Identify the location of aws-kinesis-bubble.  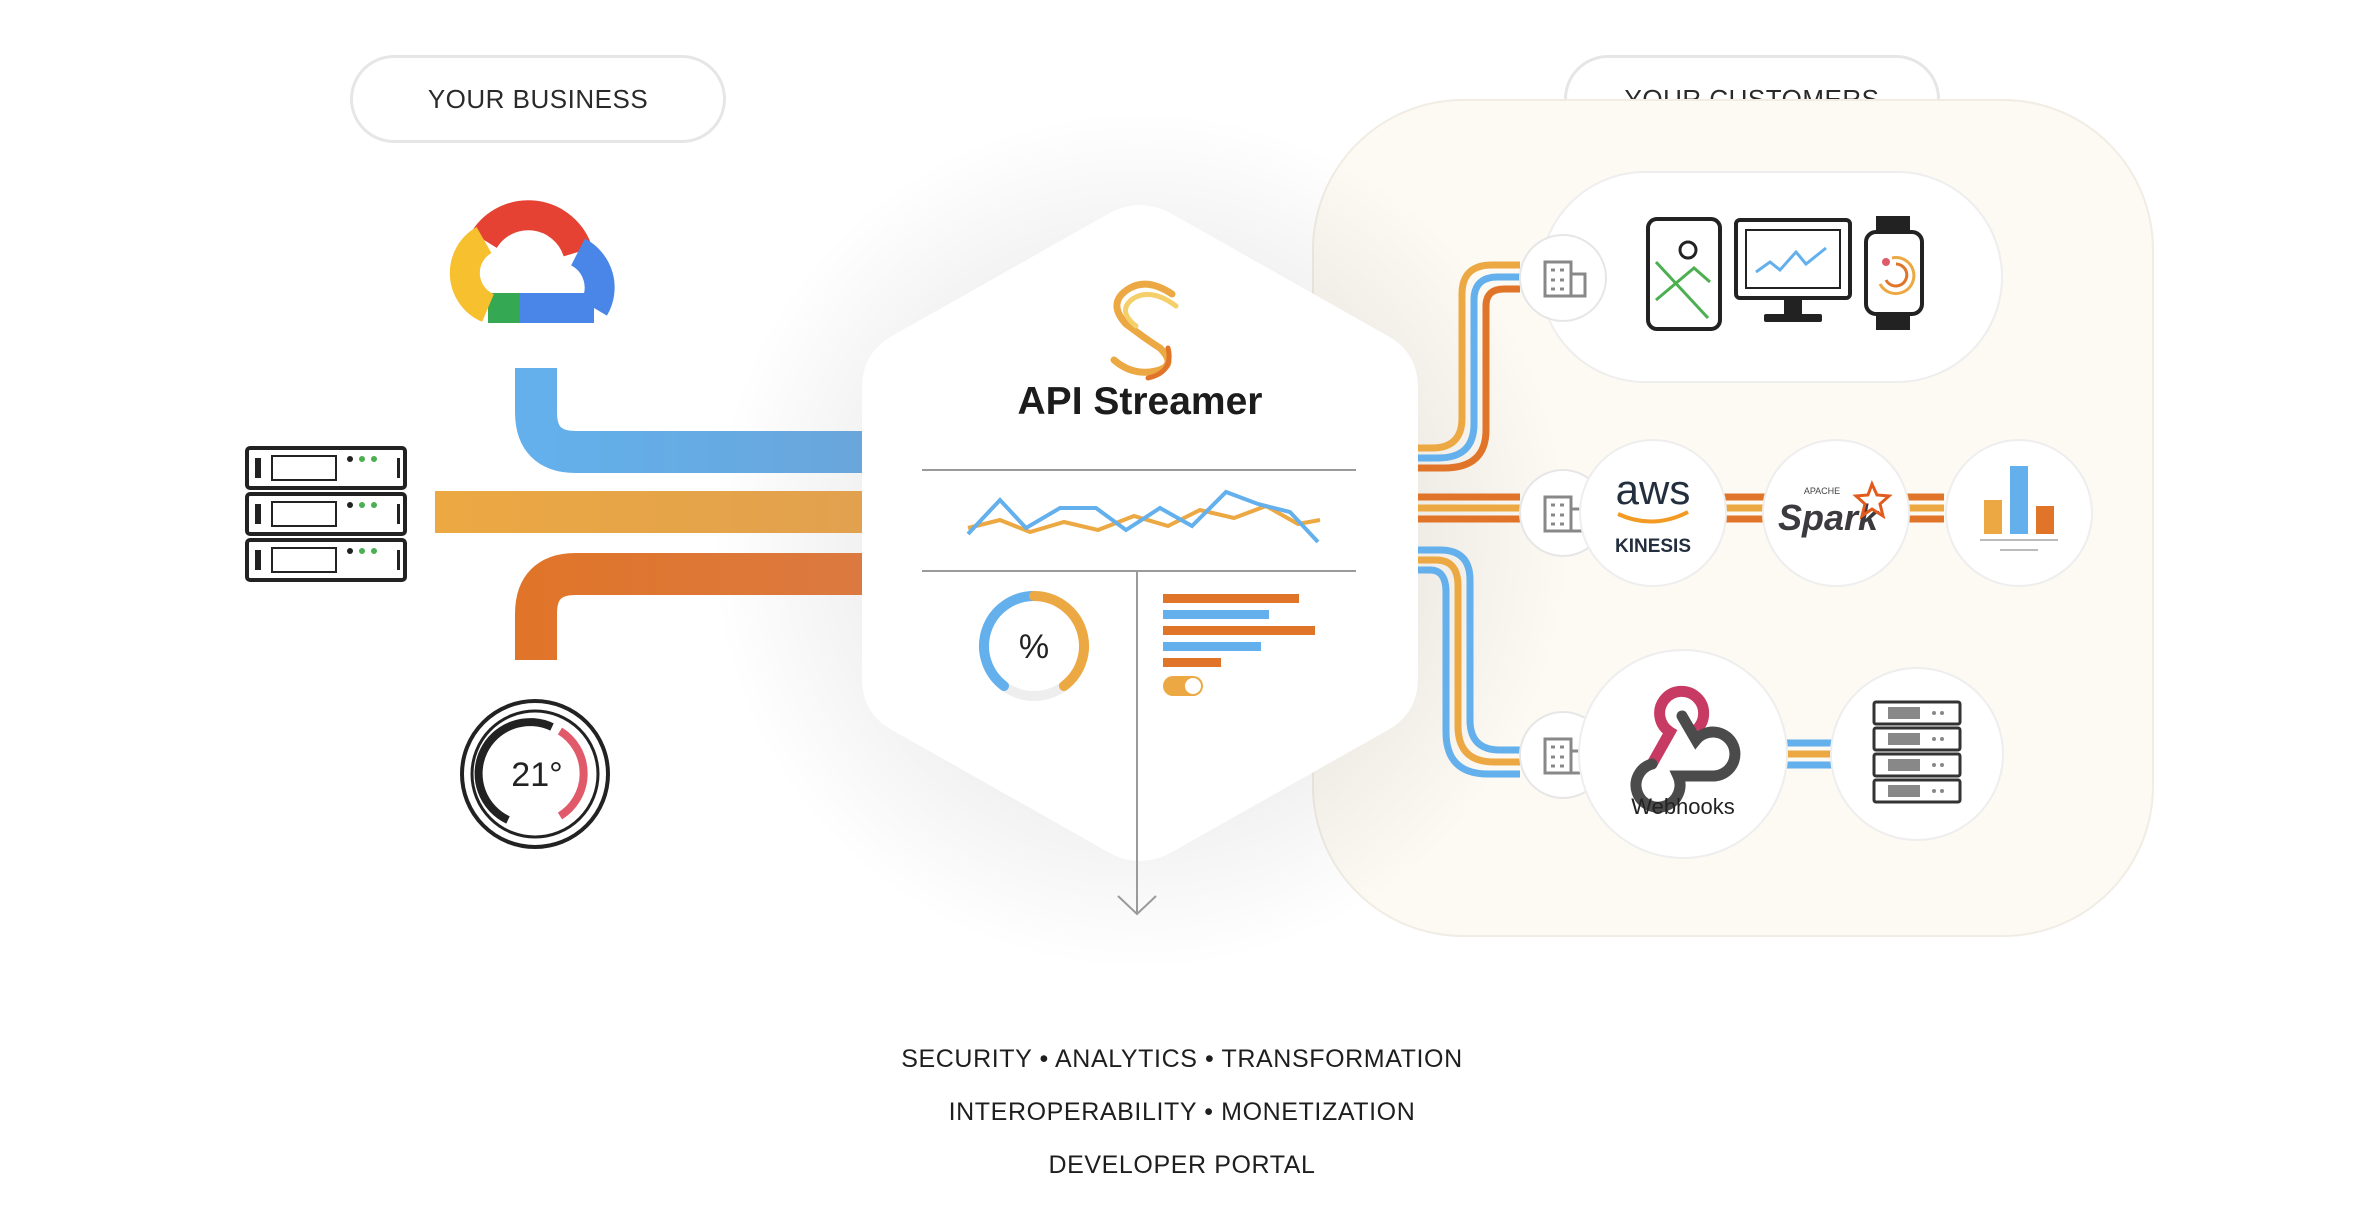
(1653, 513).